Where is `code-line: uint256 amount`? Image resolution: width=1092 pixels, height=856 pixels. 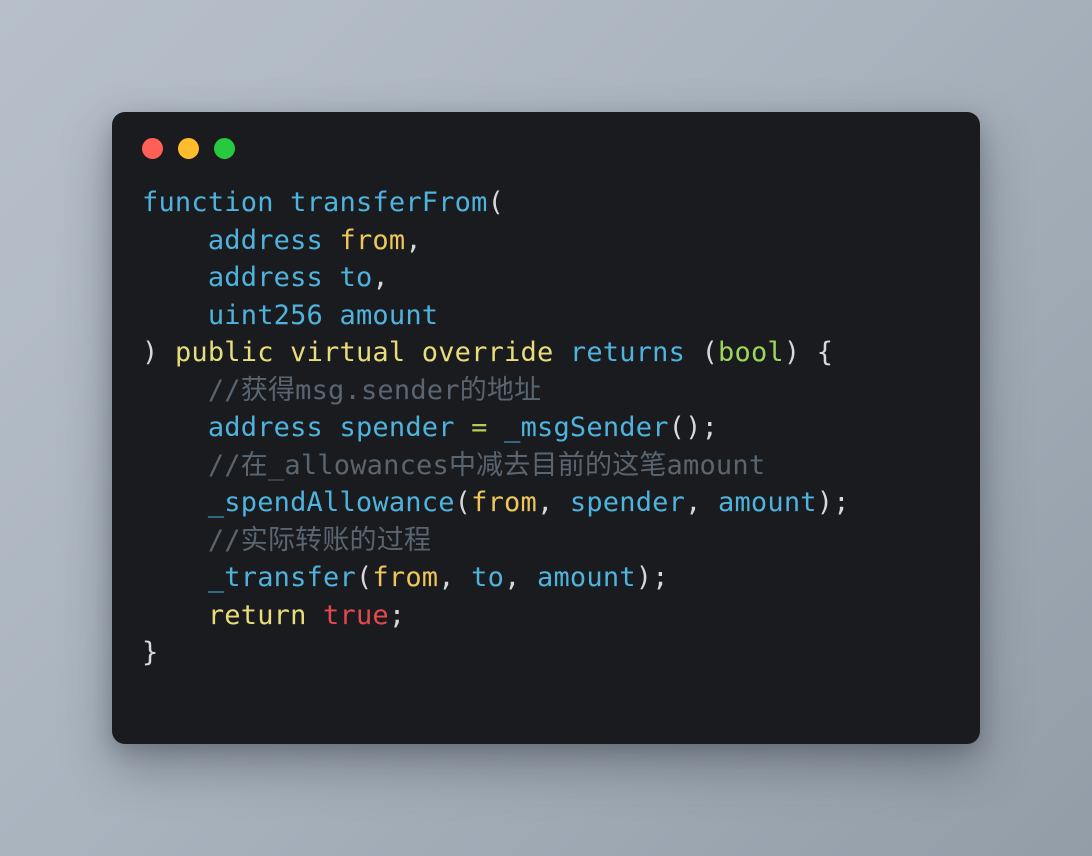
code-line: uint256 amount is located at coordinates (290, 315).